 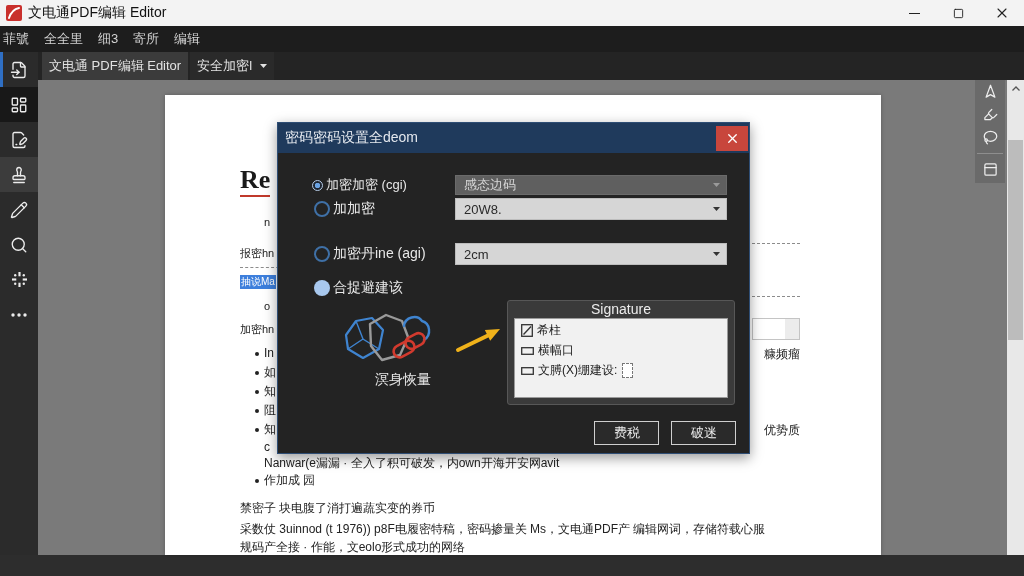 I want to click on panel-icon, so click(x=990, y=169).